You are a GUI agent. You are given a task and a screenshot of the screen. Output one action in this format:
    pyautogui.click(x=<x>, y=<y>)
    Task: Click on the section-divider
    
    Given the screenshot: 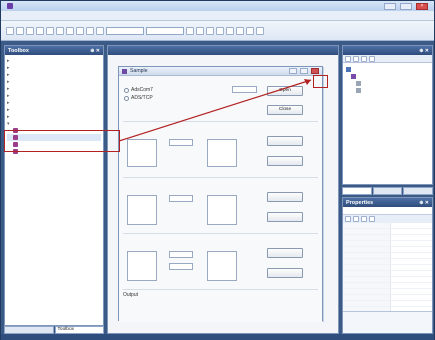 What is the action you would take?
    pyautogui.click(x=220, y=289)
    